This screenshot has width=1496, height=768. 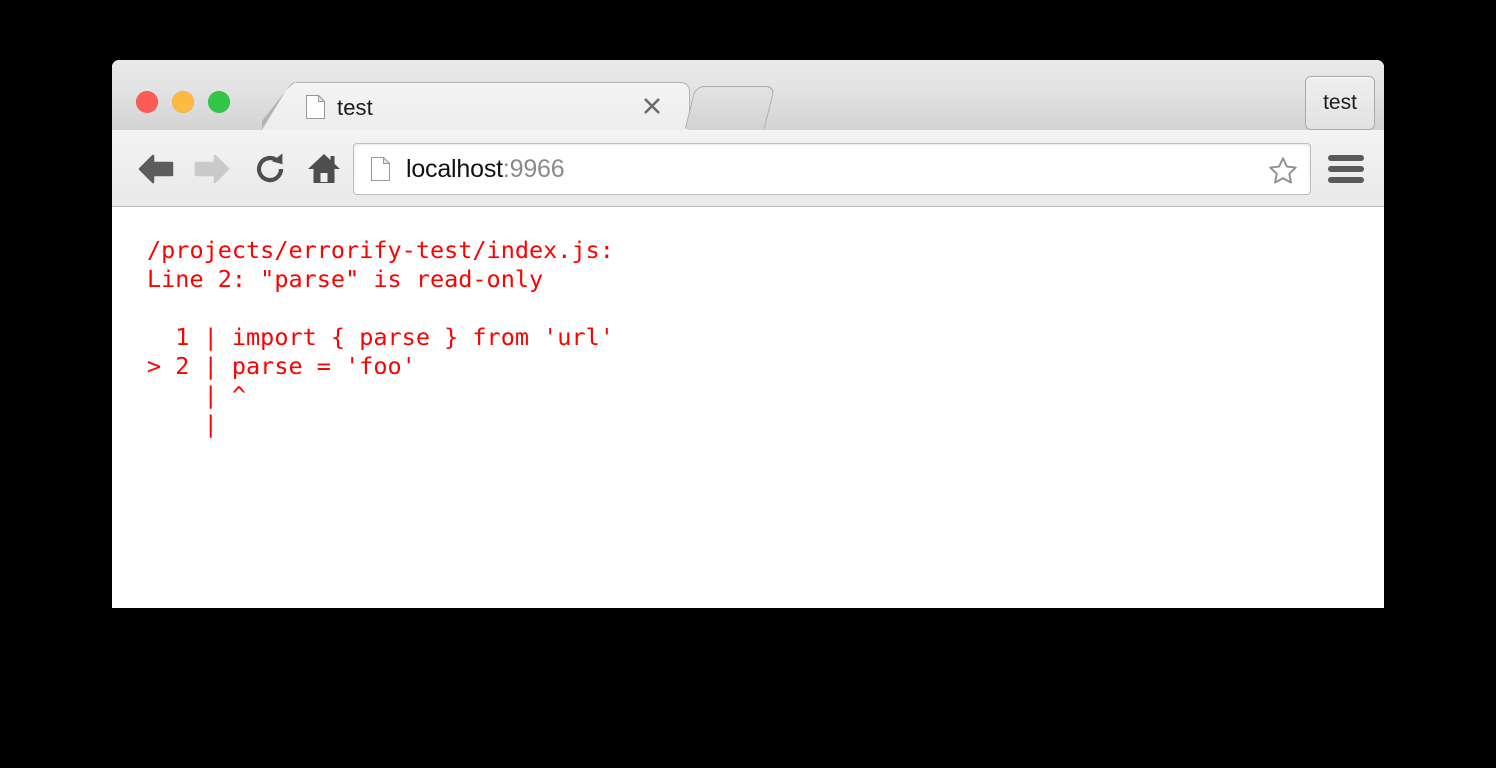 I want to click on forward-button, so click(x=212, y=169).